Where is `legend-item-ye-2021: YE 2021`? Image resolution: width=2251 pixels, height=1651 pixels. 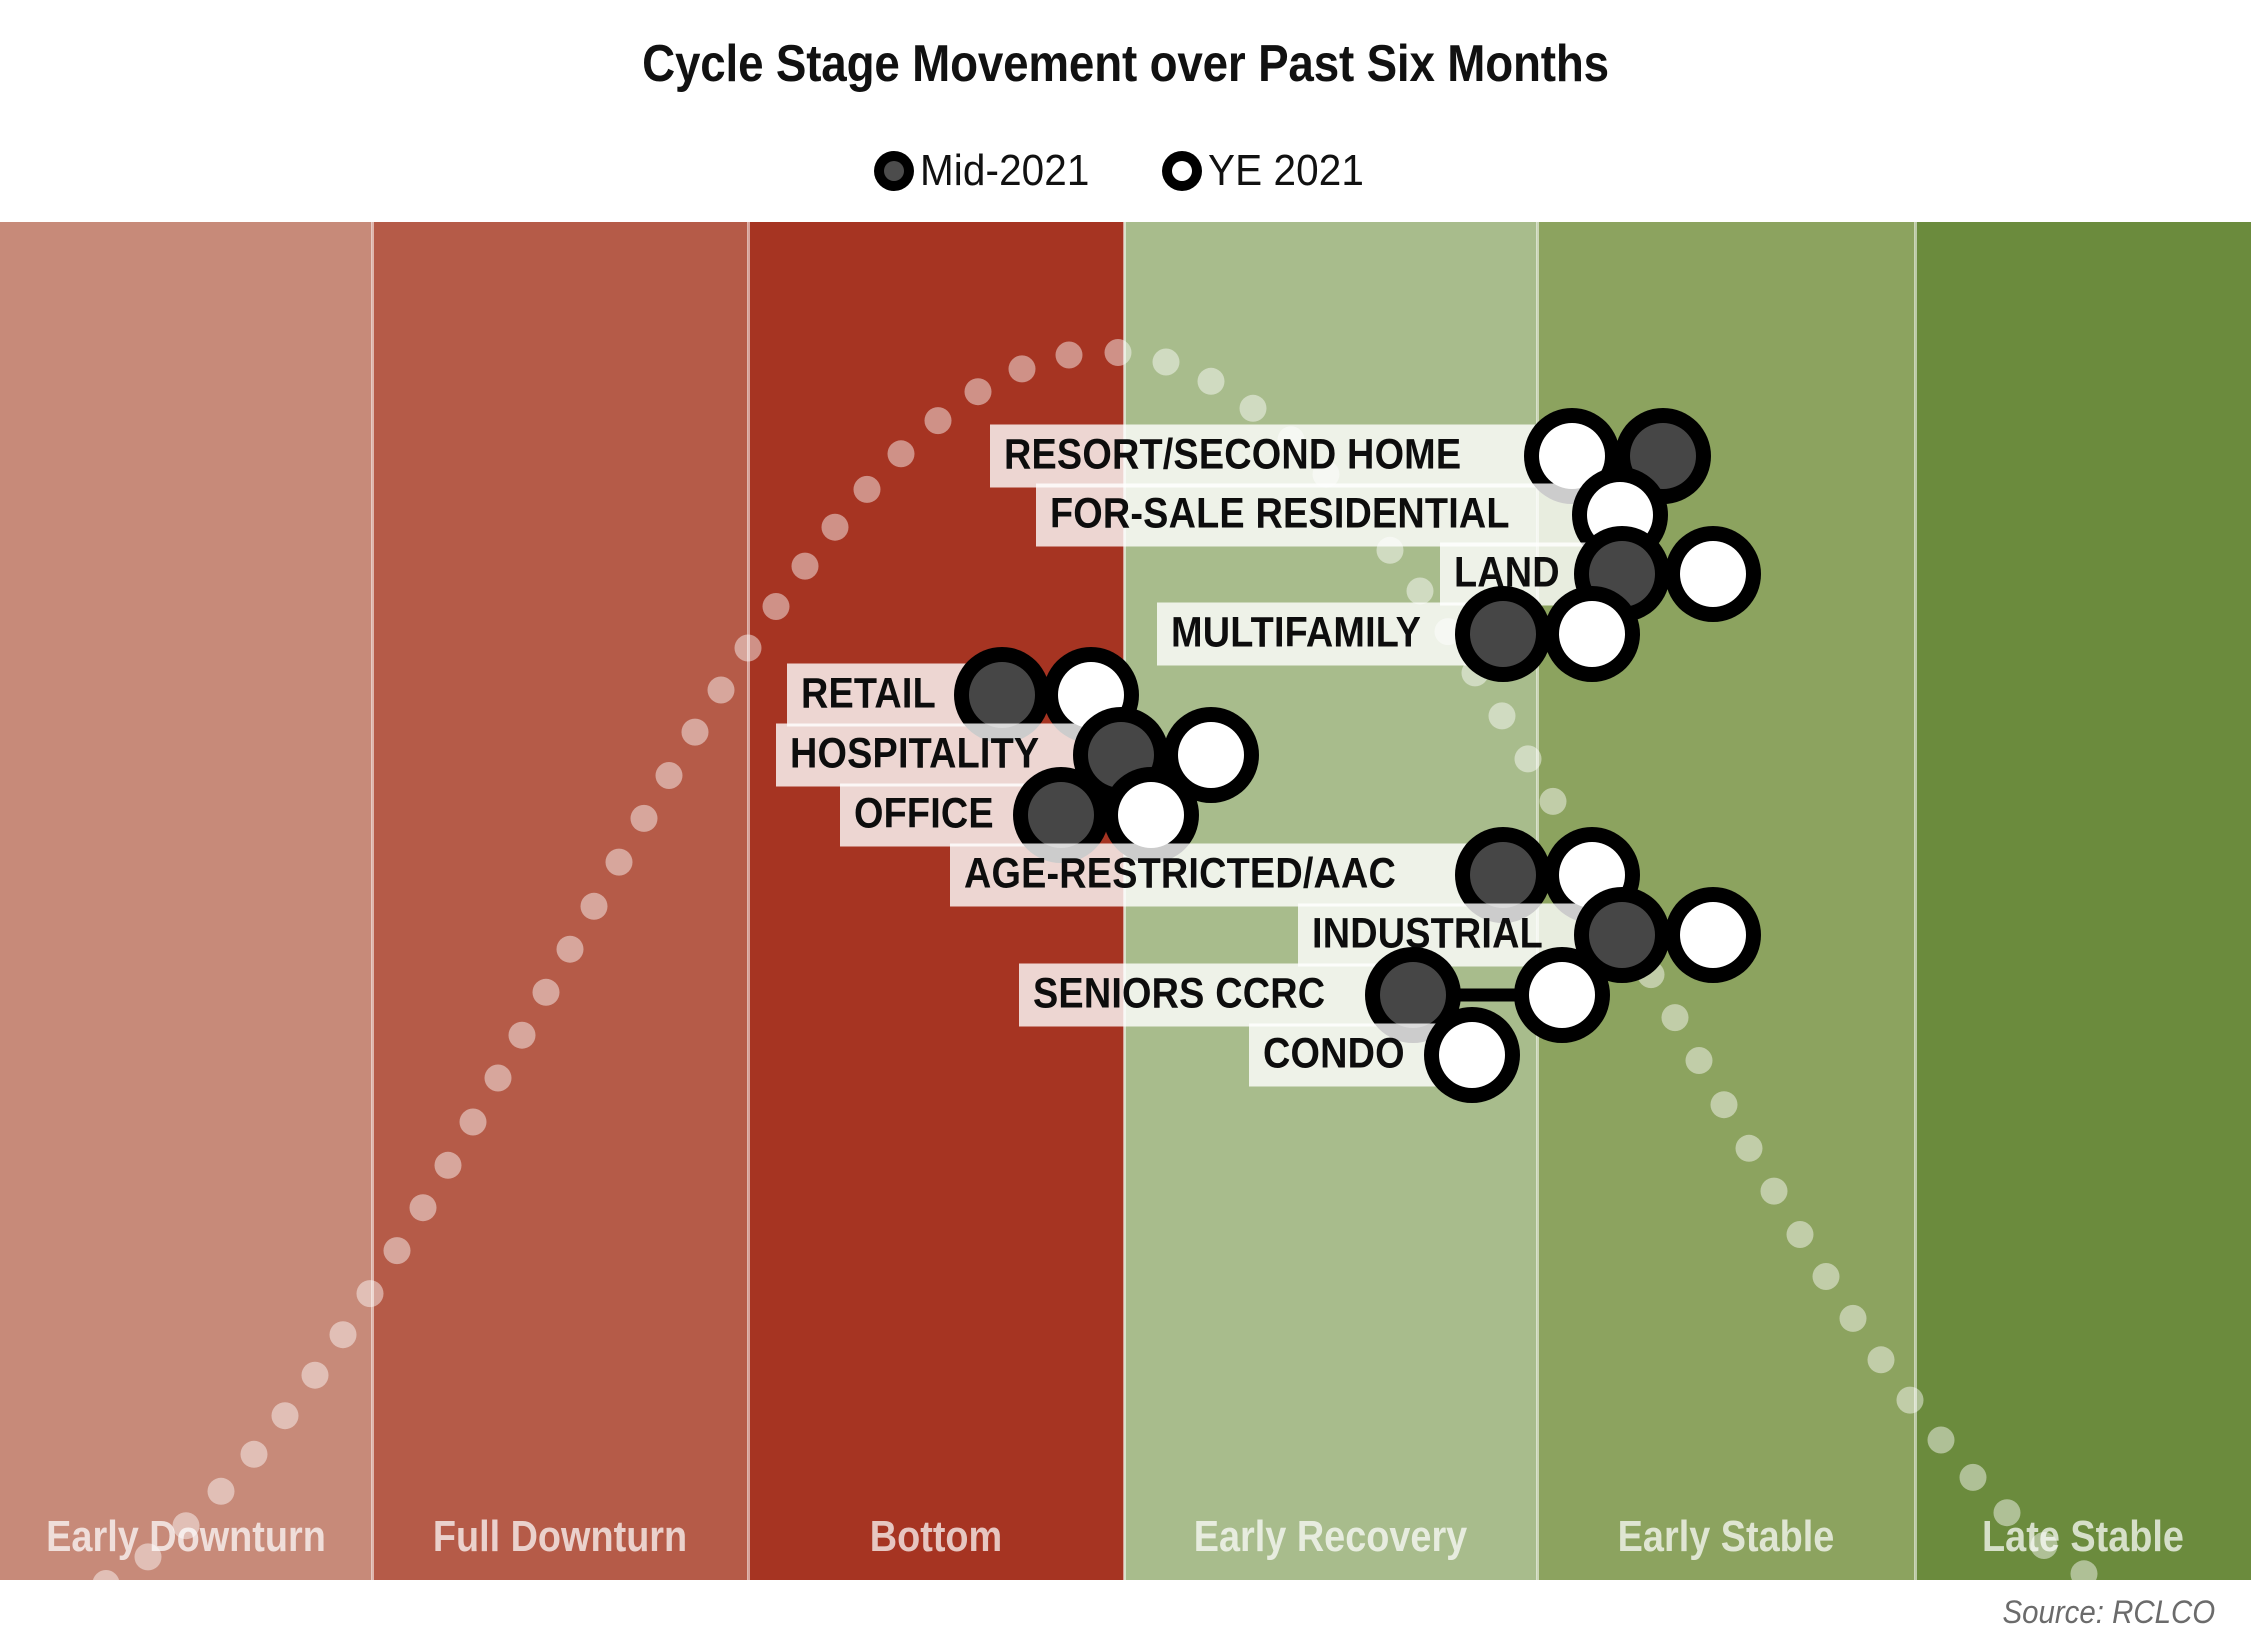
legend-item-ye-2021: YE 2021 is located at coordinates (1269, 171).